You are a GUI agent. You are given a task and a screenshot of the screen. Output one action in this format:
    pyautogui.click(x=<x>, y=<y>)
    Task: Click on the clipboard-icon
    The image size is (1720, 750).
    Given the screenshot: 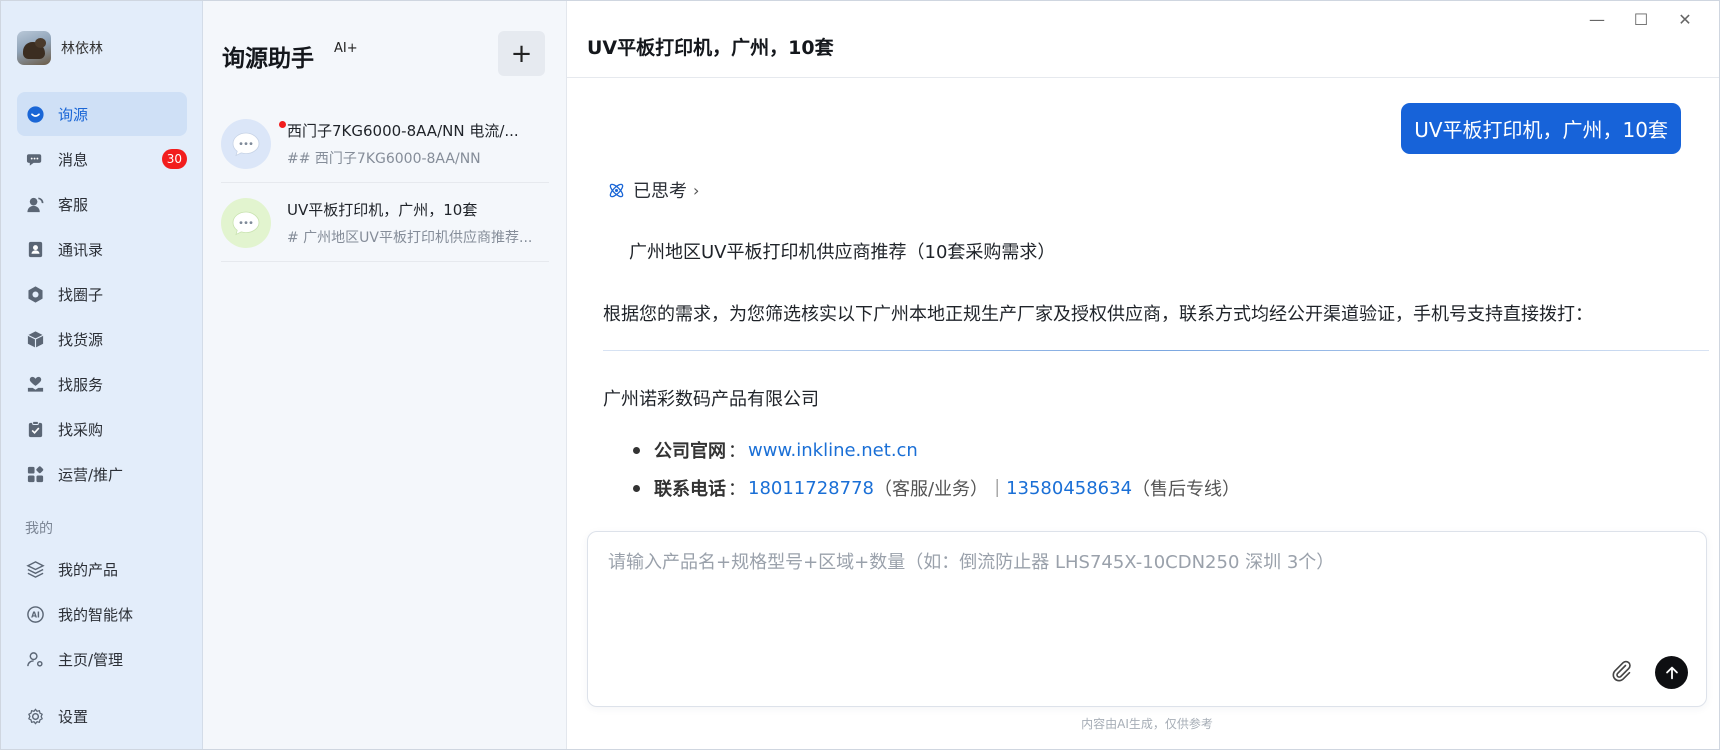 What is the action you would take?
    pyautogui.click(x=35, y=429)
    